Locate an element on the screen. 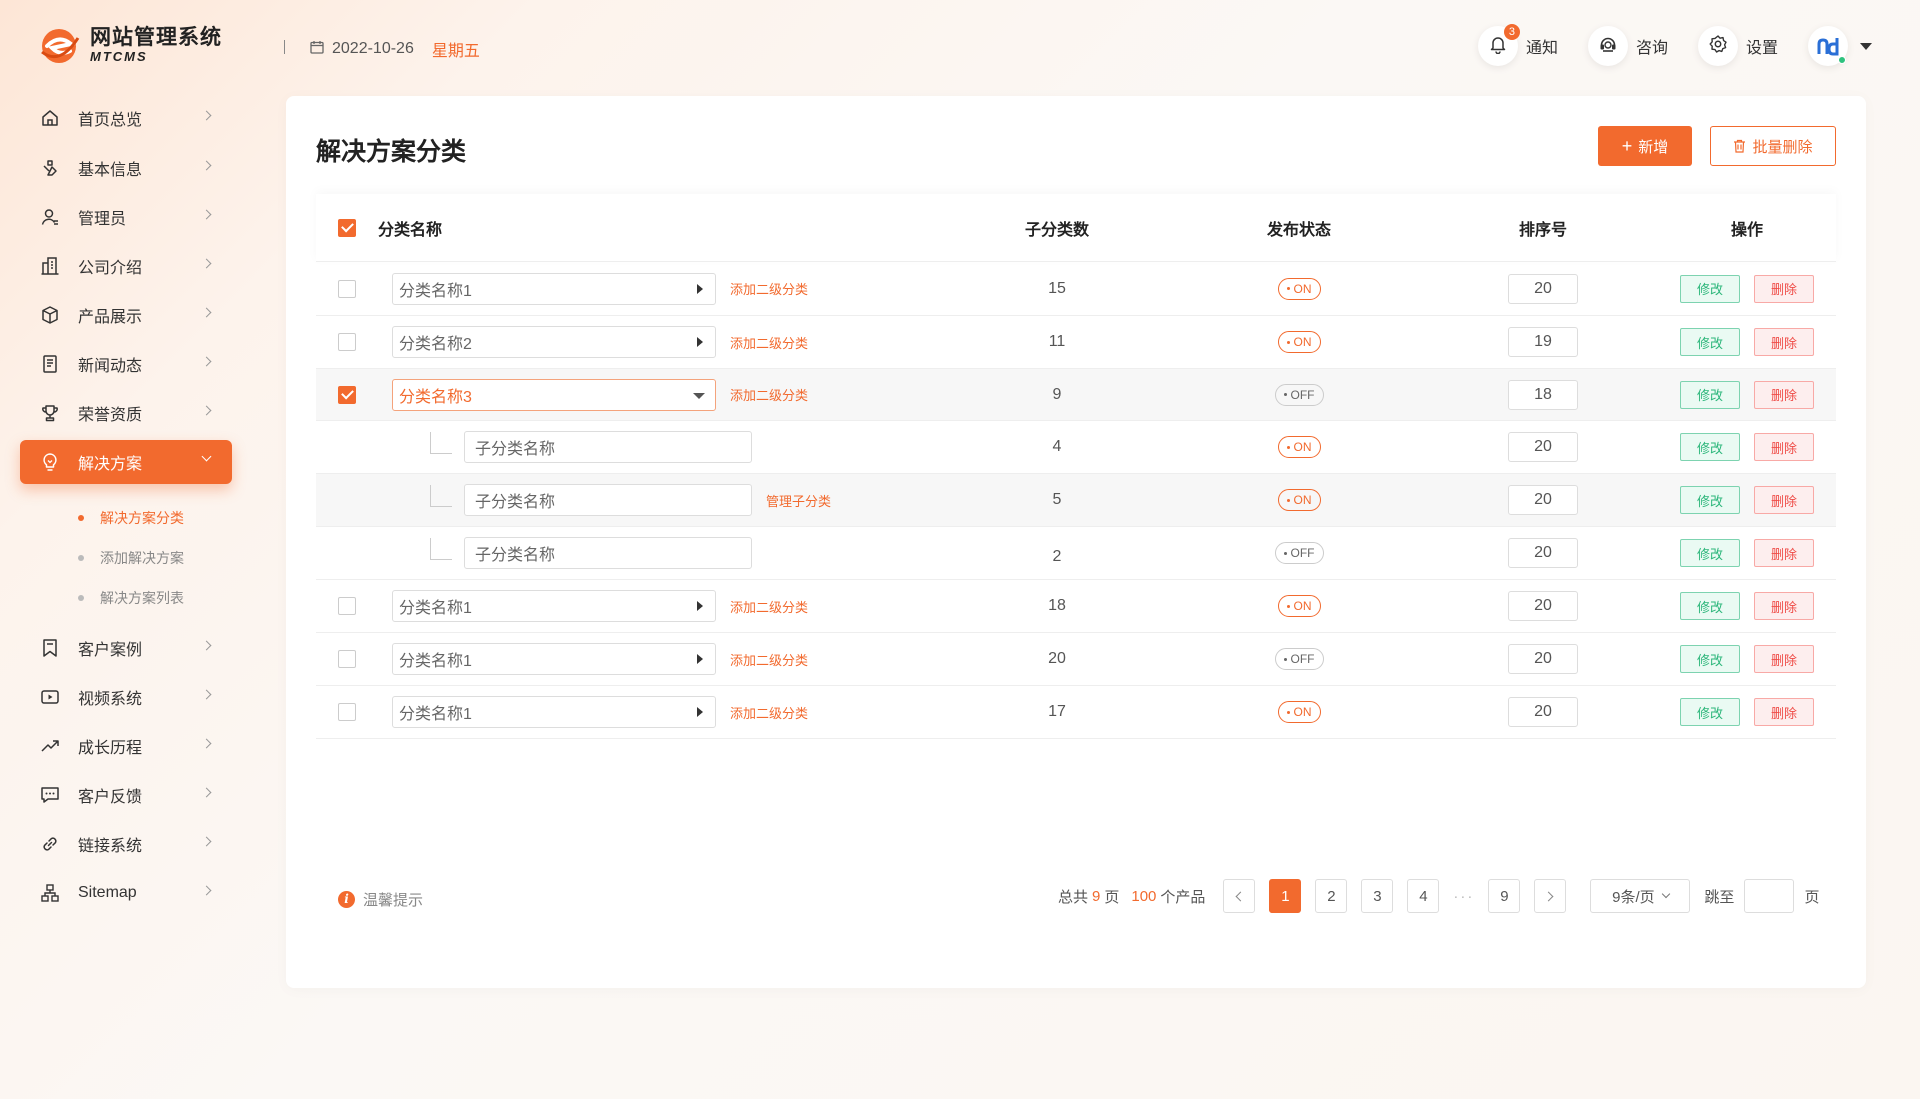  sidebar-item-sitemap: Sitemap is located at coordinates (126, 893).